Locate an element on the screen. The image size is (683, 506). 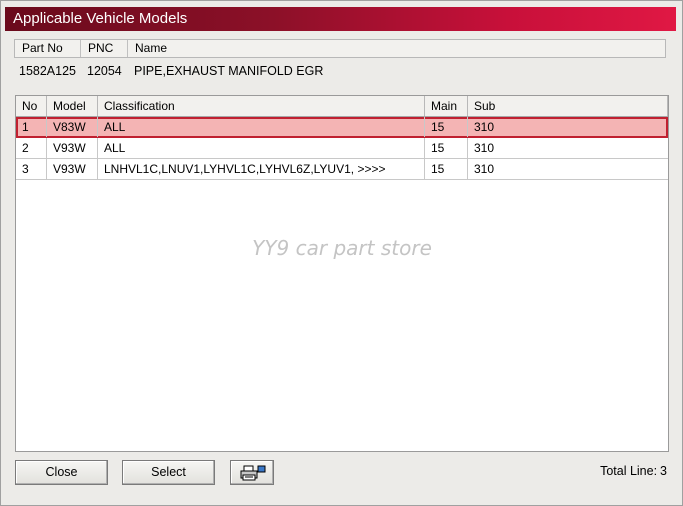
column-header-classification: Classification is located at coordinates (261, 106).